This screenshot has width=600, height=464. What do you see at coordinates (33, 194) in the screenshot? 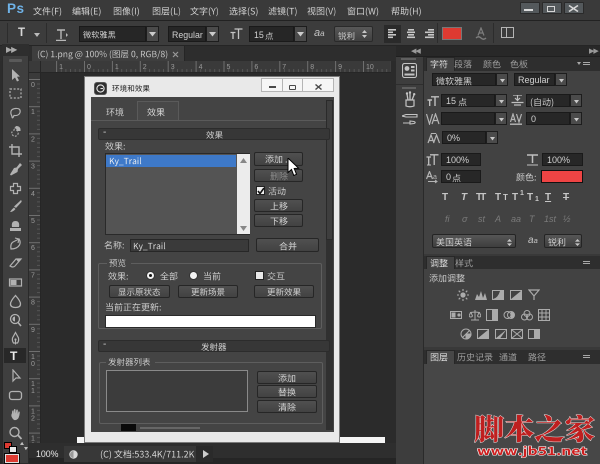
I see `svg-text: 4` at bounding box center [33, 194].